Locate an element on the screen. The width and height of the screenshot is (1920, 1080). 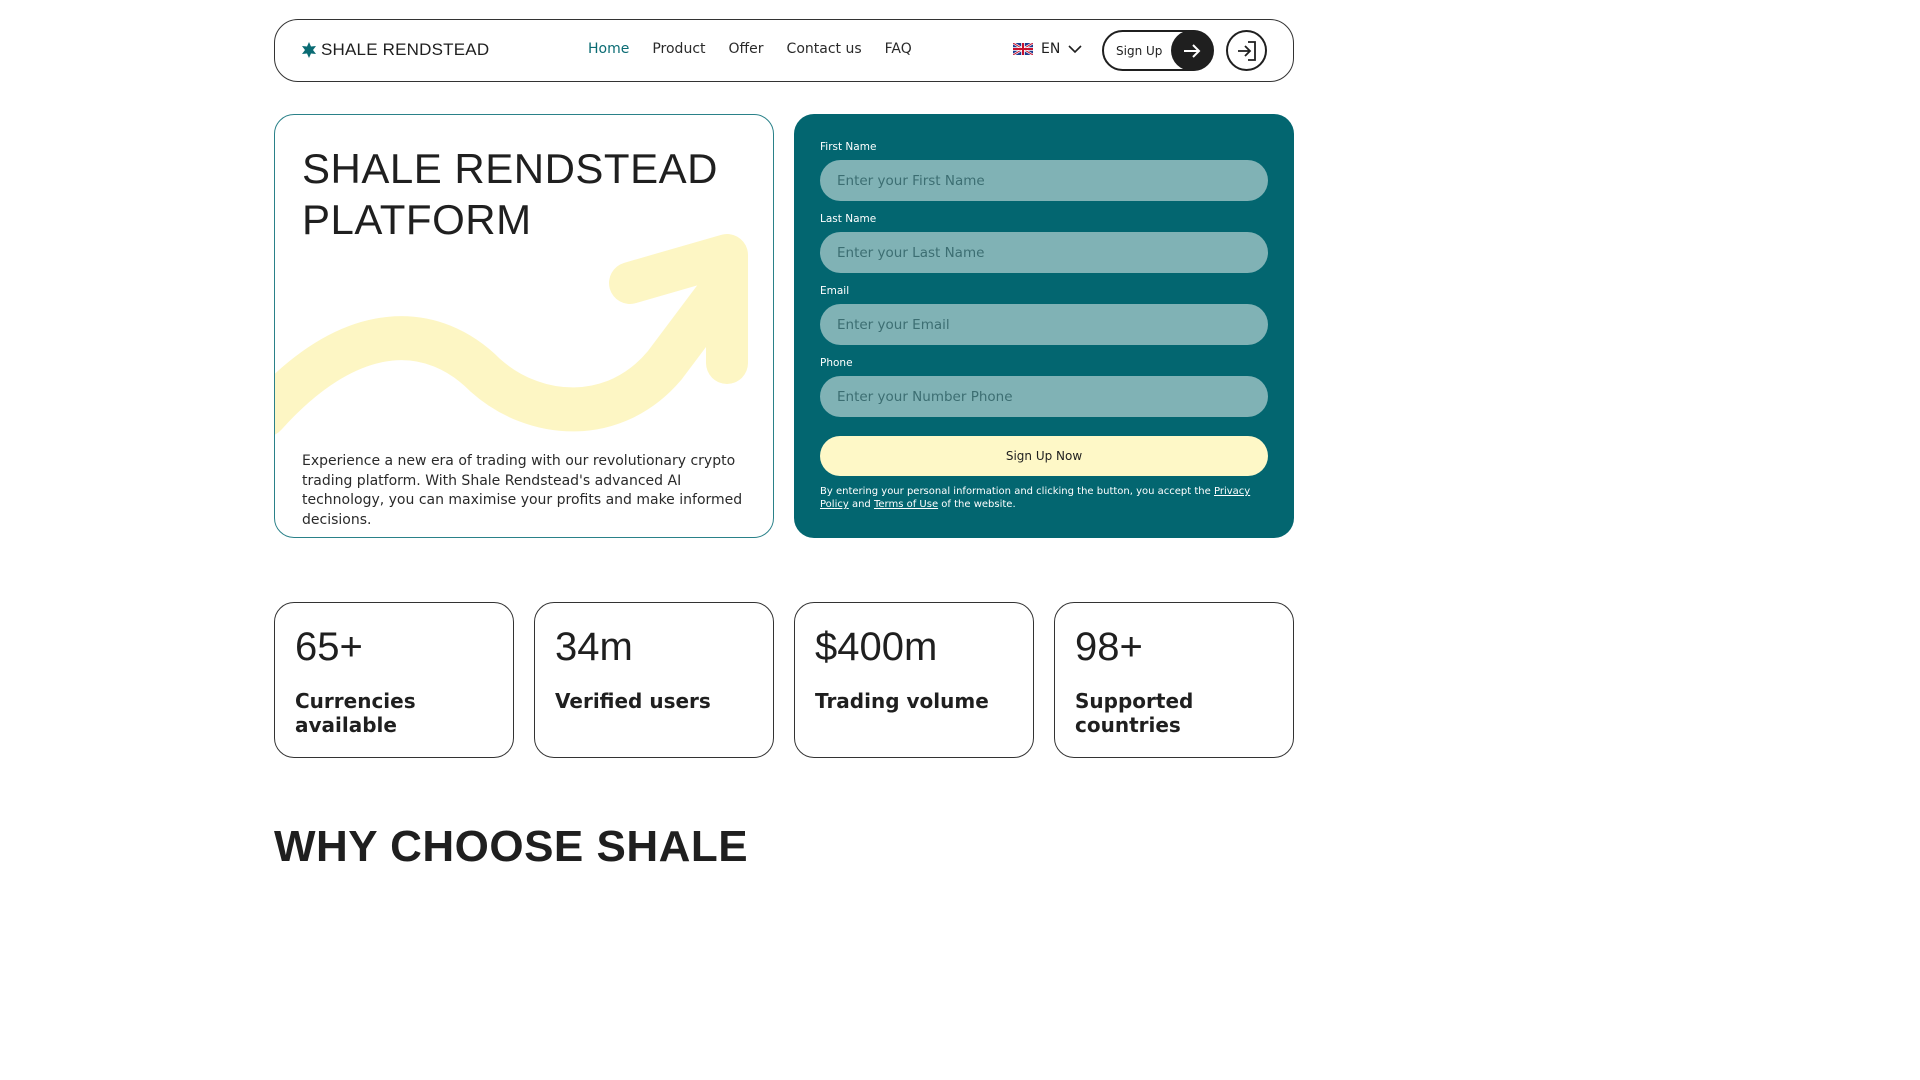
login-icon is located at coordinates (1246, 50).